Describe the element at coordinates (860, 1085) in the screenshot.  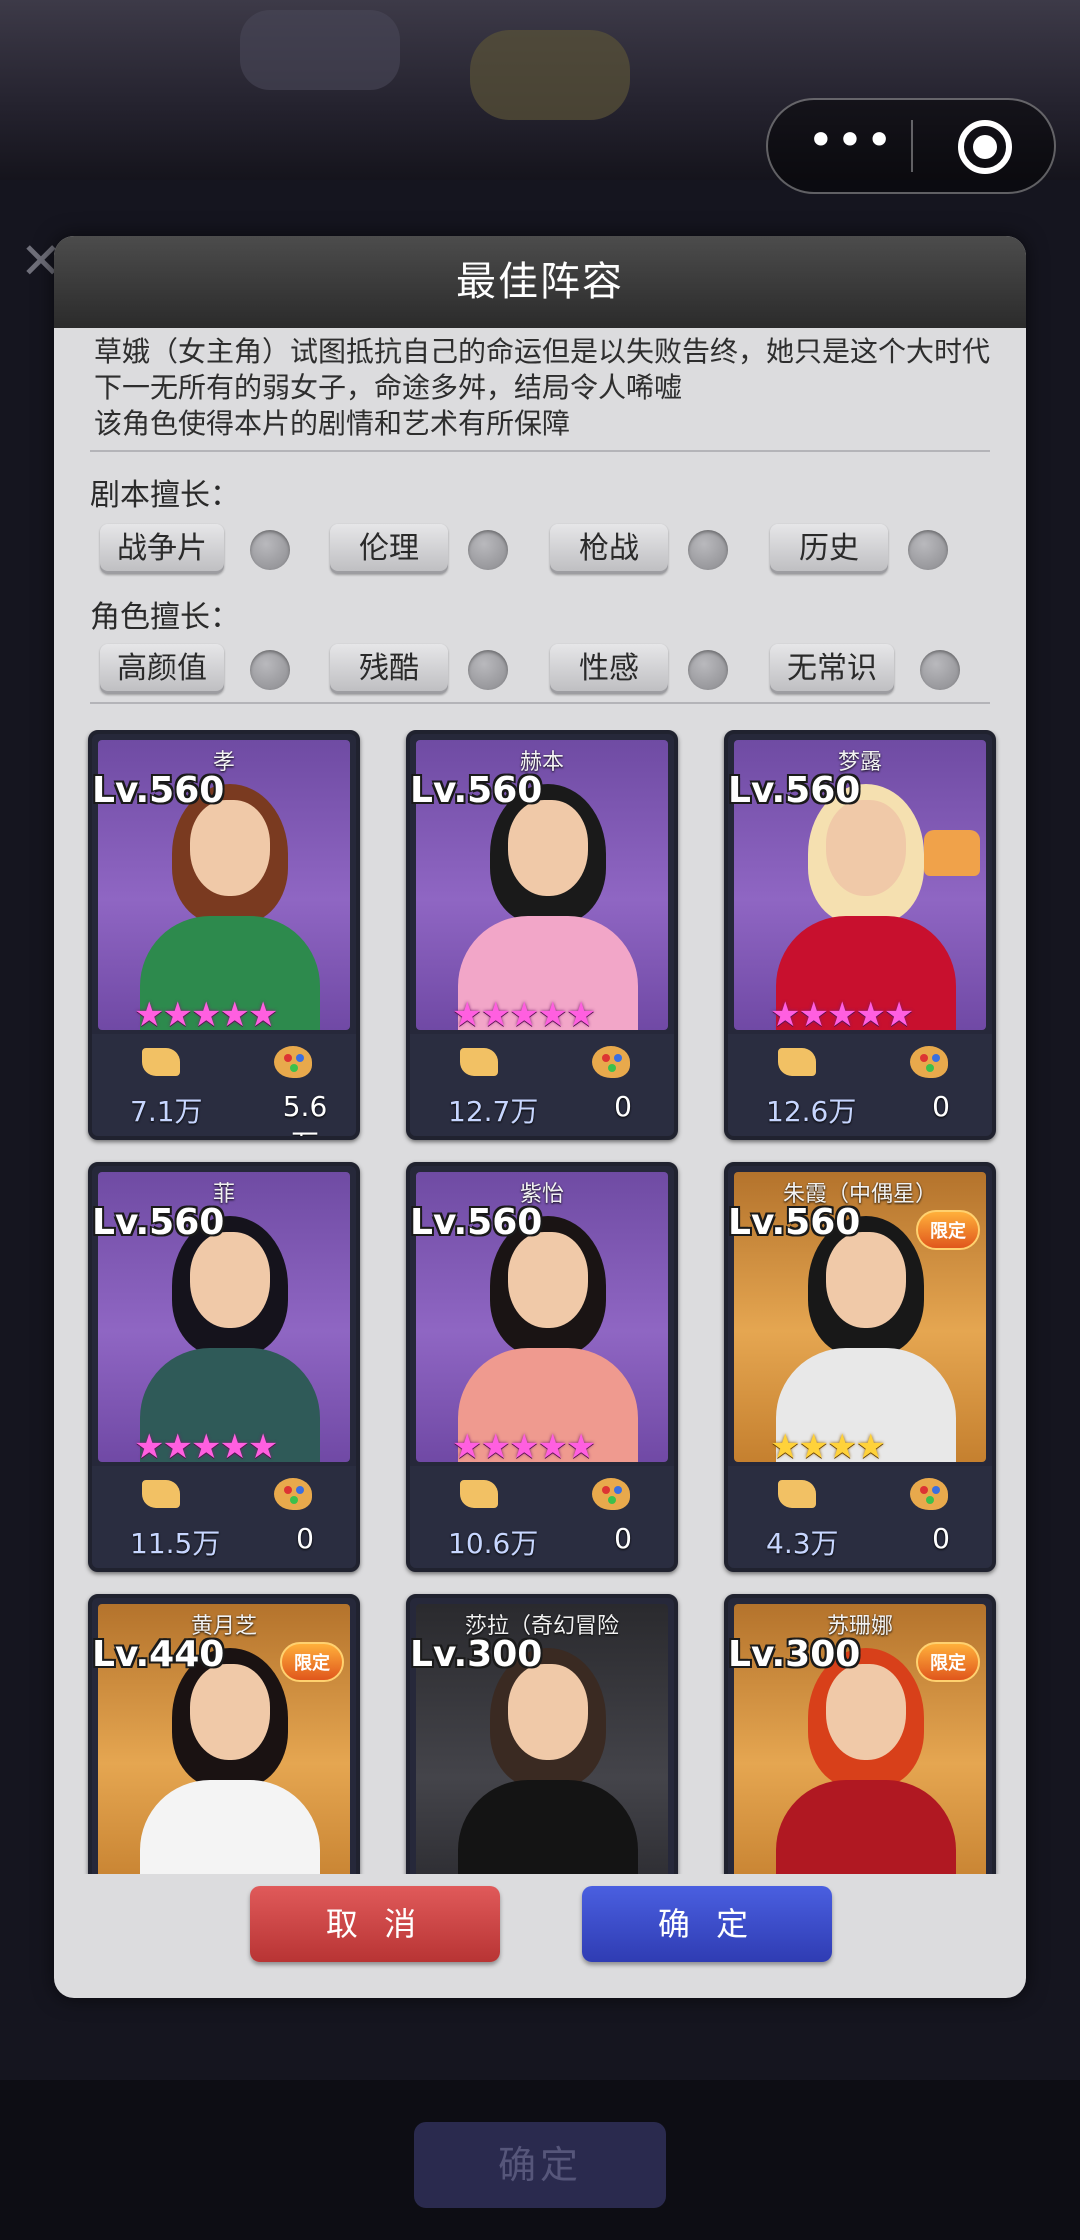
I see `actor-stats: 12.6万 0` at that location.